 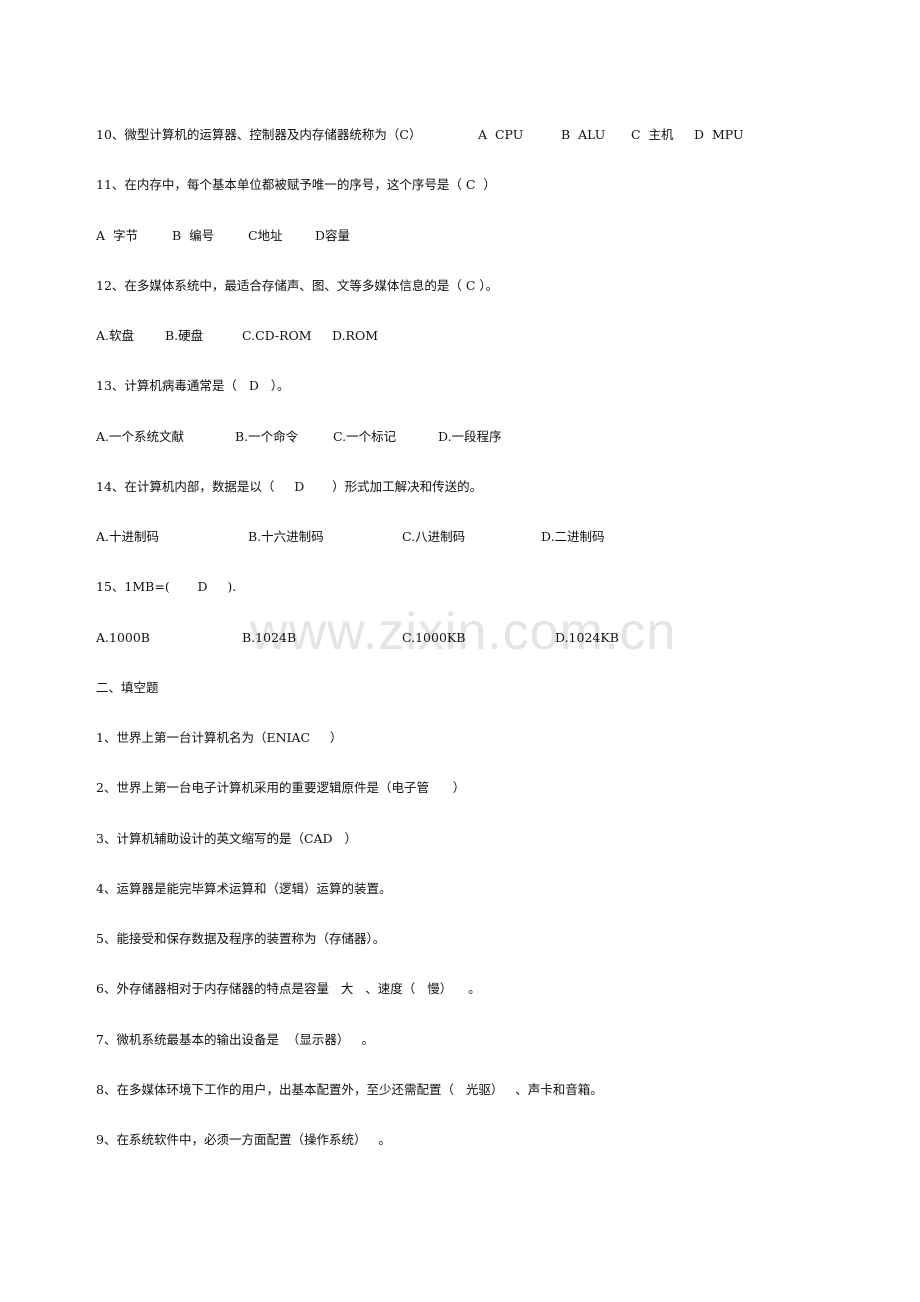 What do you see at coordinates (219, 737) in the screenshot?
I see `fill-item: 1、世界上第一台计算机名为（ENIAC ）` at bounding box center [219, 737].